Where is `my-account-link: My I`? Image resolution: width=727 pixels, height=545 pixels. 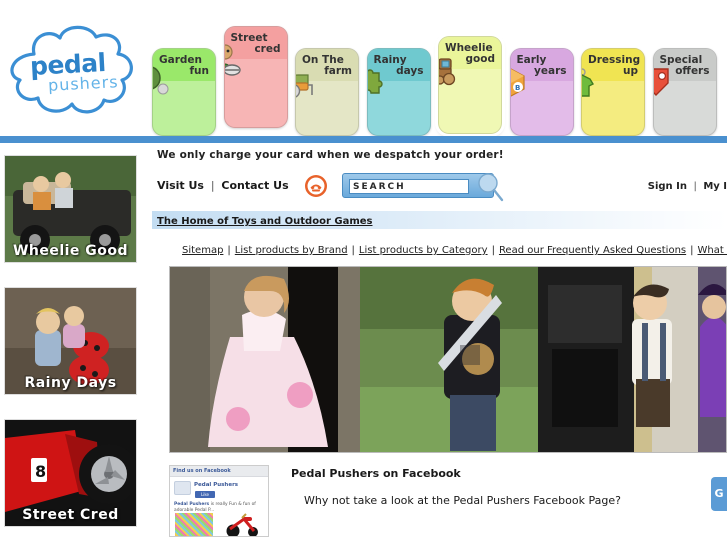 my-account-link: My I is located at coordinates (715, 186).